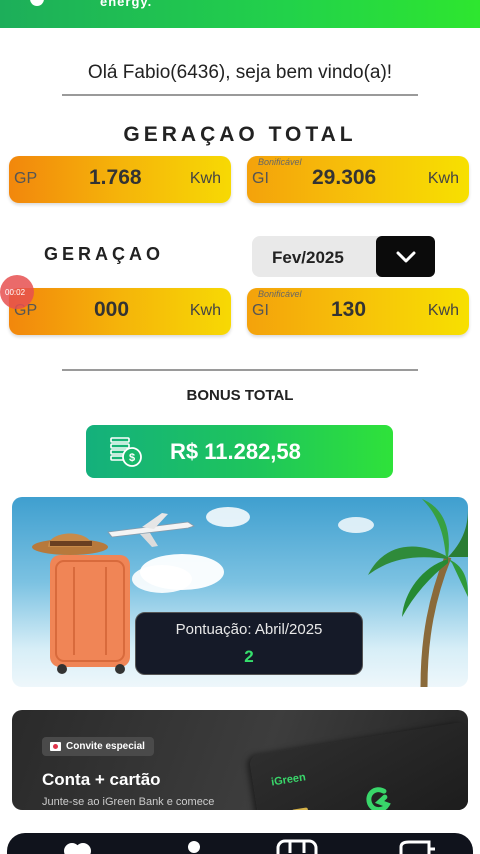  Describe the element at coordinates (78, 846) in the screenshot. I see `home-icon` at that location.